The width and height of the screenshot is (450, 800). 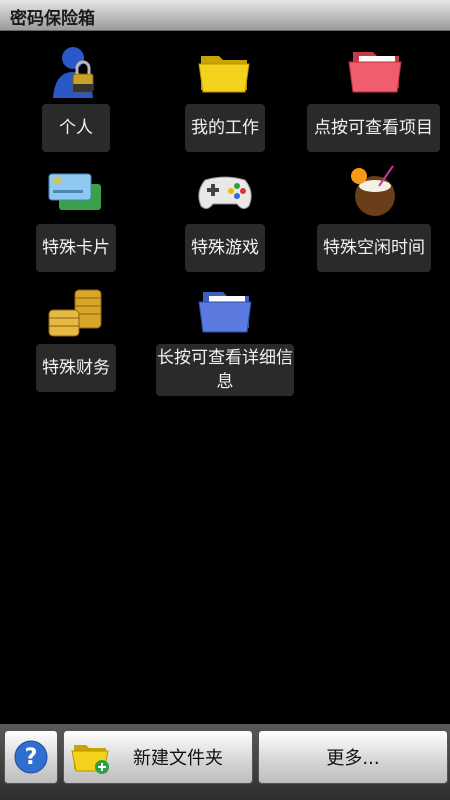 What do you see at coordinates (225, 312) in the screenshot?
I see `blue-folder-icon` at bounding box center [225, 312].